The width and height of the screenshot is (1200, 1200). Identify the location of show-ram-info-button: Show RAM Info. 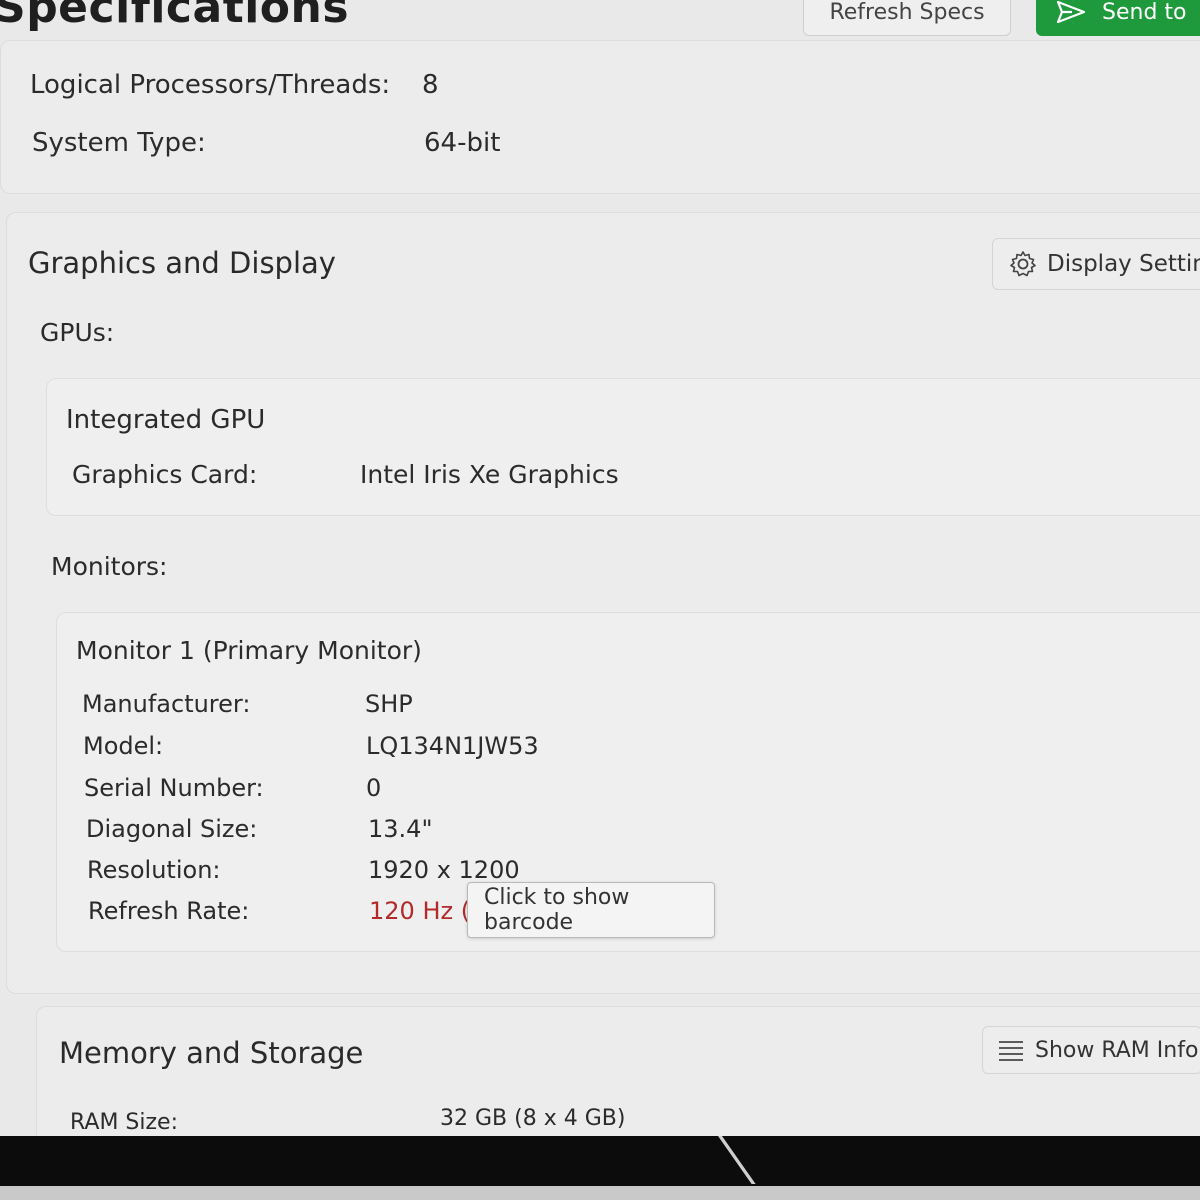
(1091, 1050).